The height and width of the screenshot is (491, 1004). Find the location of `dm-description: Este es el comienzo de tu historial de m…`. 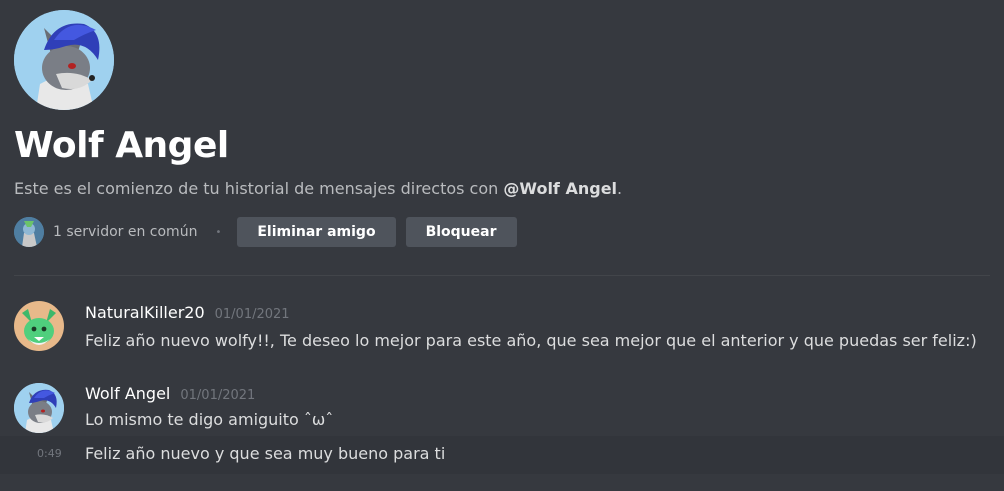

dm-description: Este es el comienzo de tu historial de m… is located at coordinates (502, 189).